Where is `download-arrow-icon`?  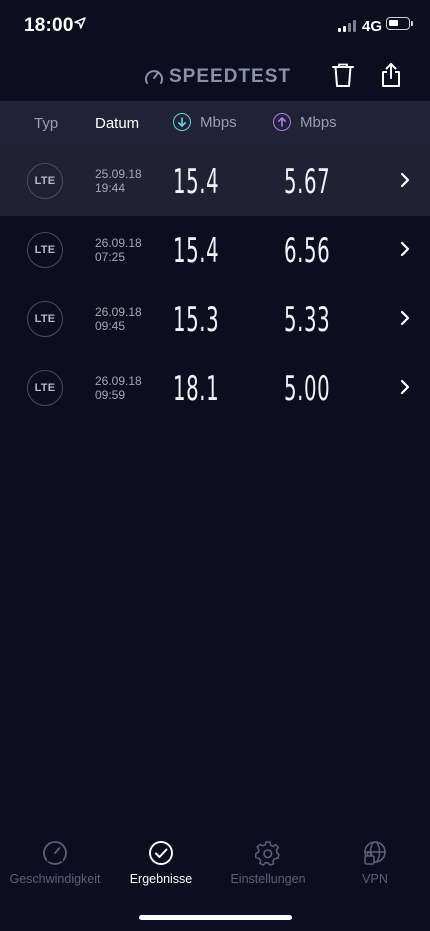
download-arrow-icon is located at coordinates (182, 122).